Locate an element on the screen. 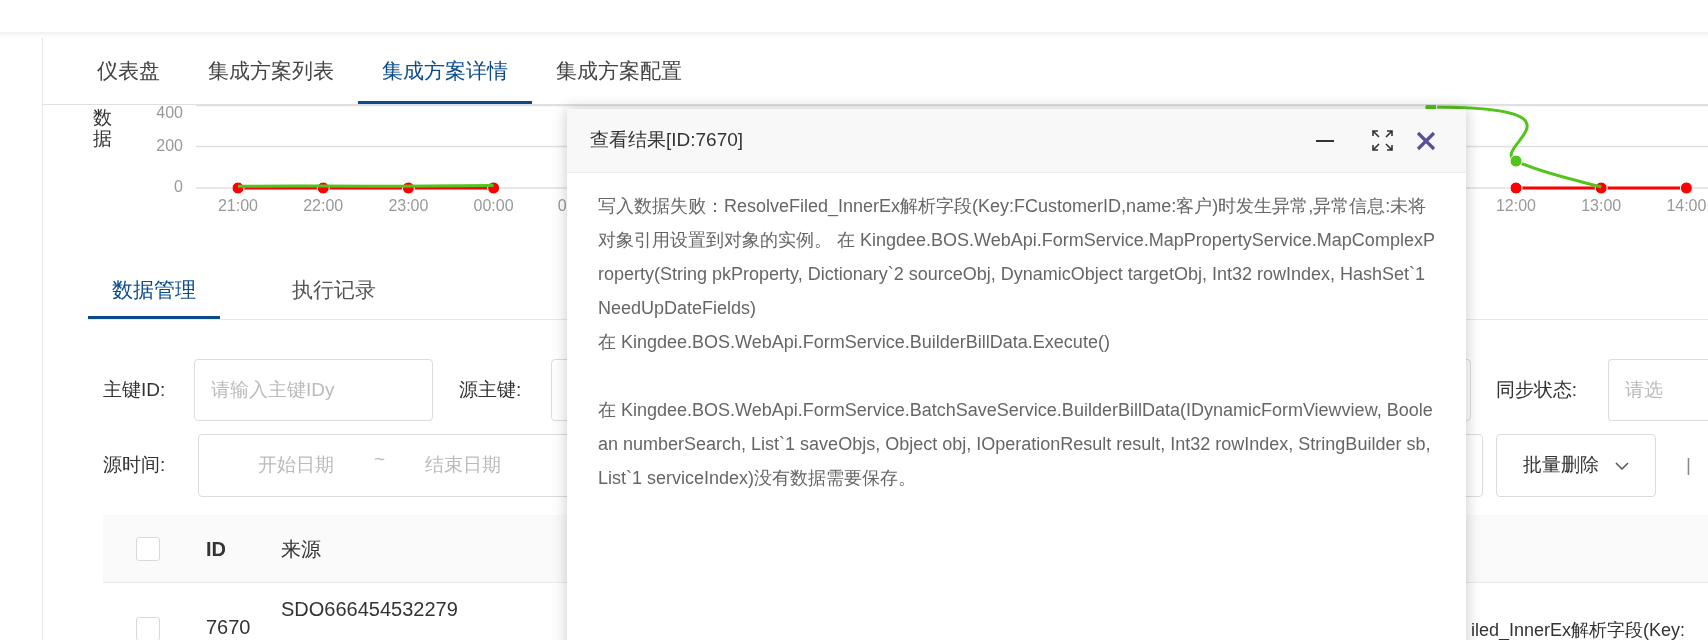 Image resolution: width=1708 pixels, height=640 pixels. field-label: 源时间: is located at coordinates (135, 465).